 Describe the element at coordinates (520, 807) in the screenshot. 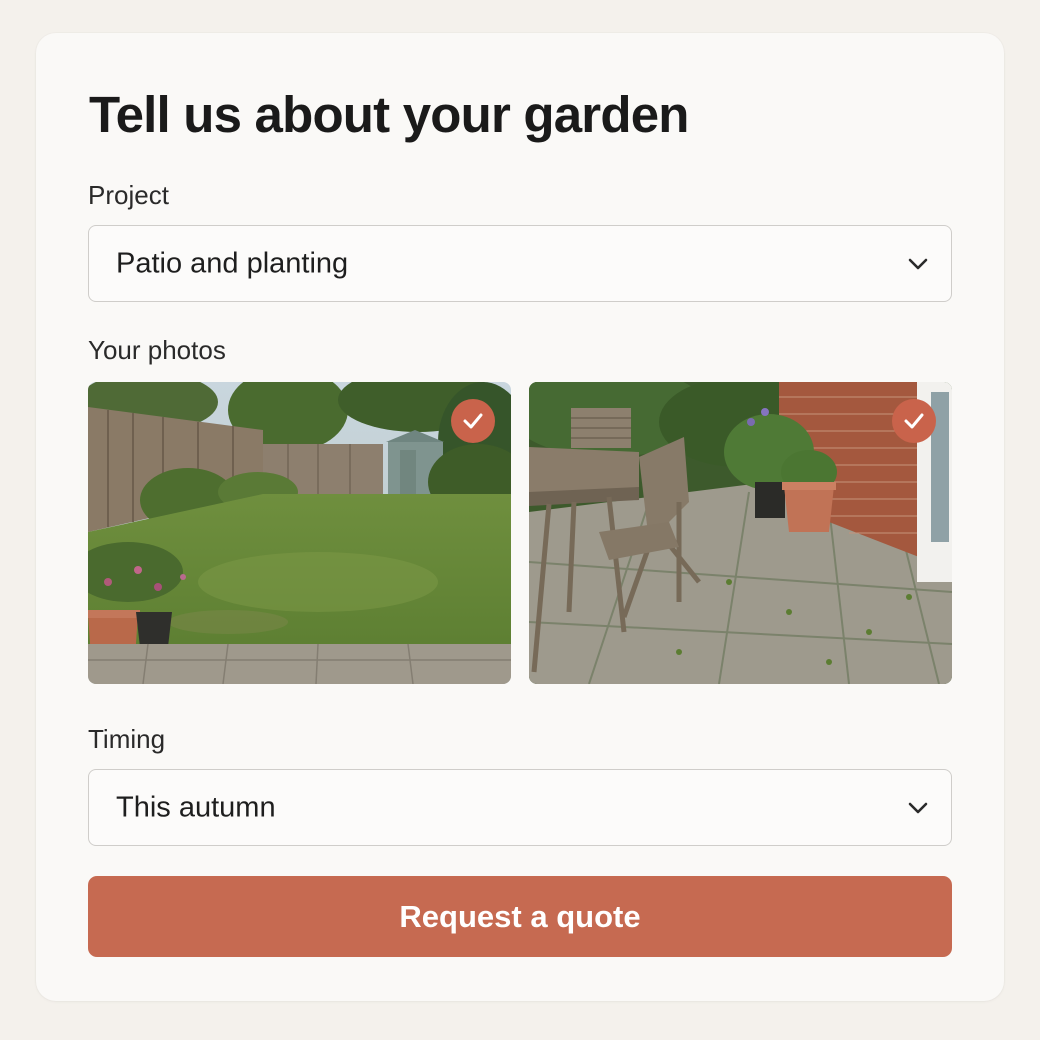

I see `timing-select: This autumn` at that location.